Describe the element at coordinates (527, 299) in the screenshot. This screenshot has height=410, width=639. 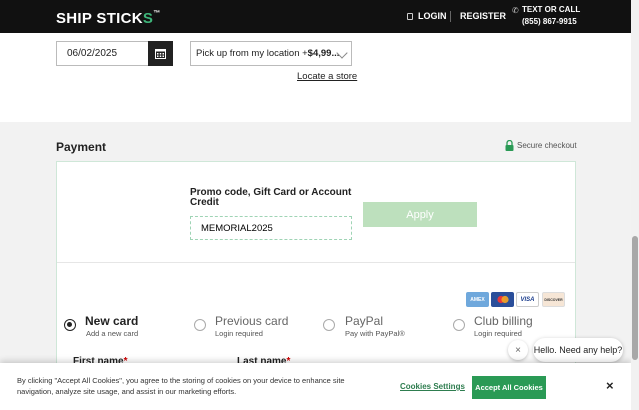
I see `visa-icon: VISA` at that location.